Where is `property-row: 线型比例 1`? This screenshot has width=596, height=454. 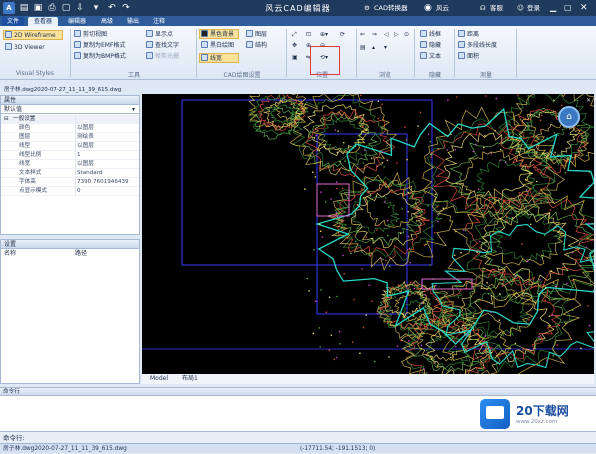
property-row: 线型比例 1 is located at coordinates (70, 155).